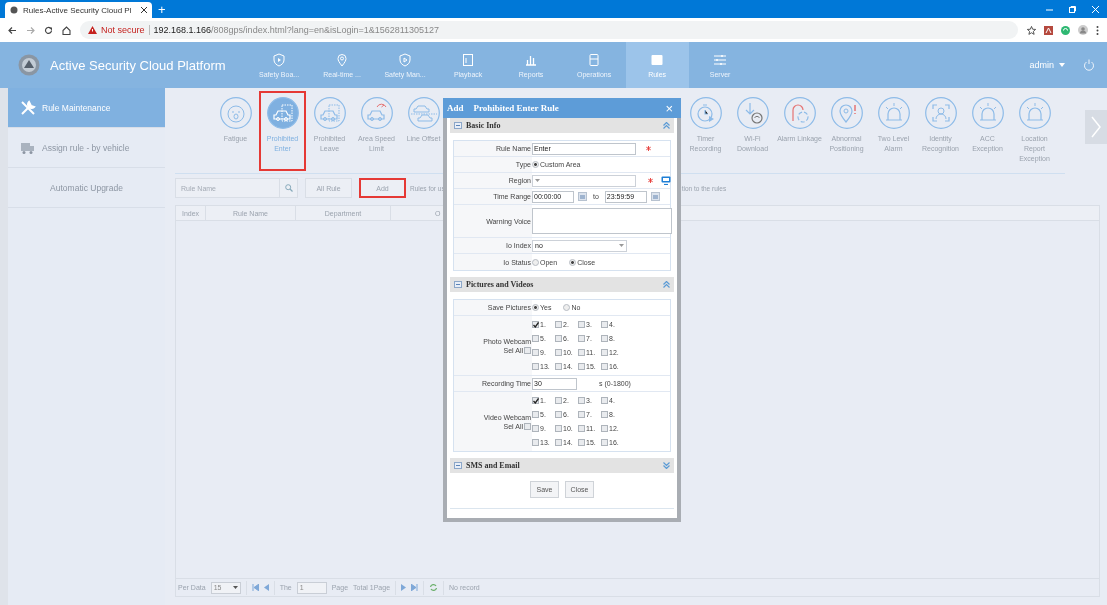 The width and height of the screenshot is (1107, 605). What do you see at coordinates (549, 30) in the screenshot?
I see `address-bar: Not secure 192.168.1.166/808gps/index.html?lang=en&isLogin=1&1562811305127` at bounding box center [549, 30].